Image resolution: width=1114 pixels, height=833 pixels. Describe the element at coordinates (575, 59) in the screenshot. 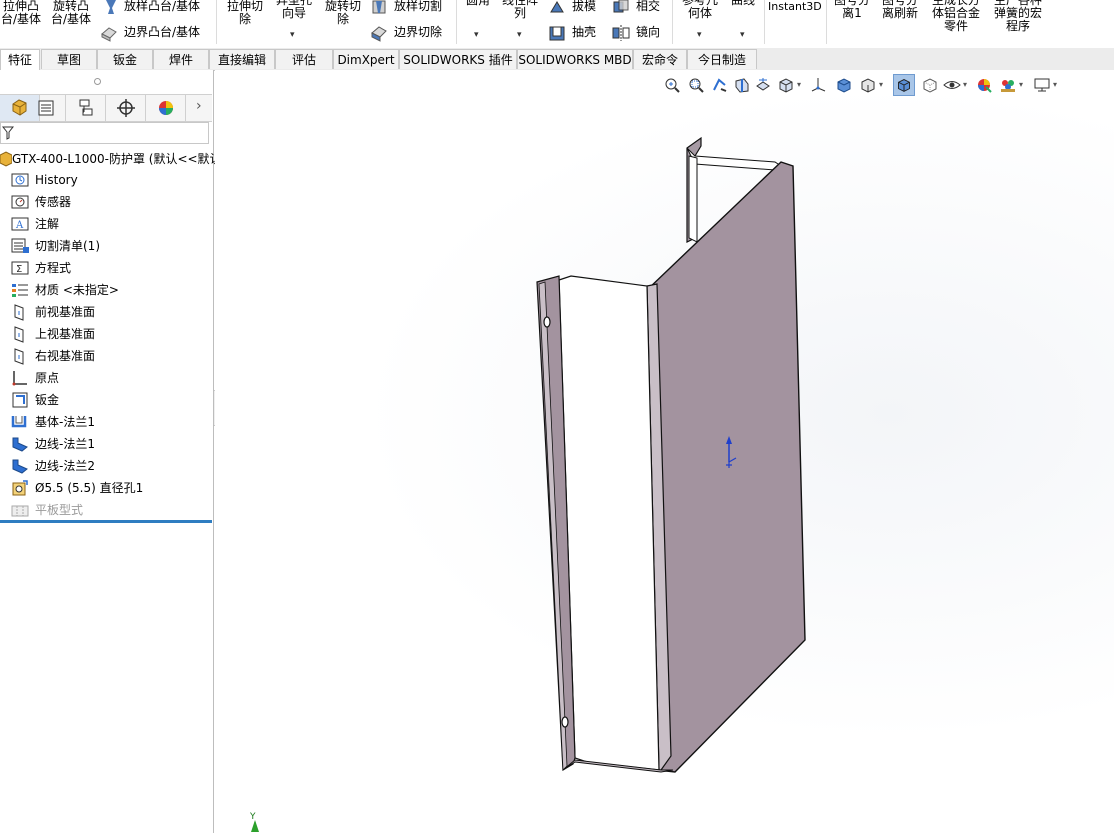

I see `tab-solidworks-mbd: SOLIDWORKS MBD` at that location.